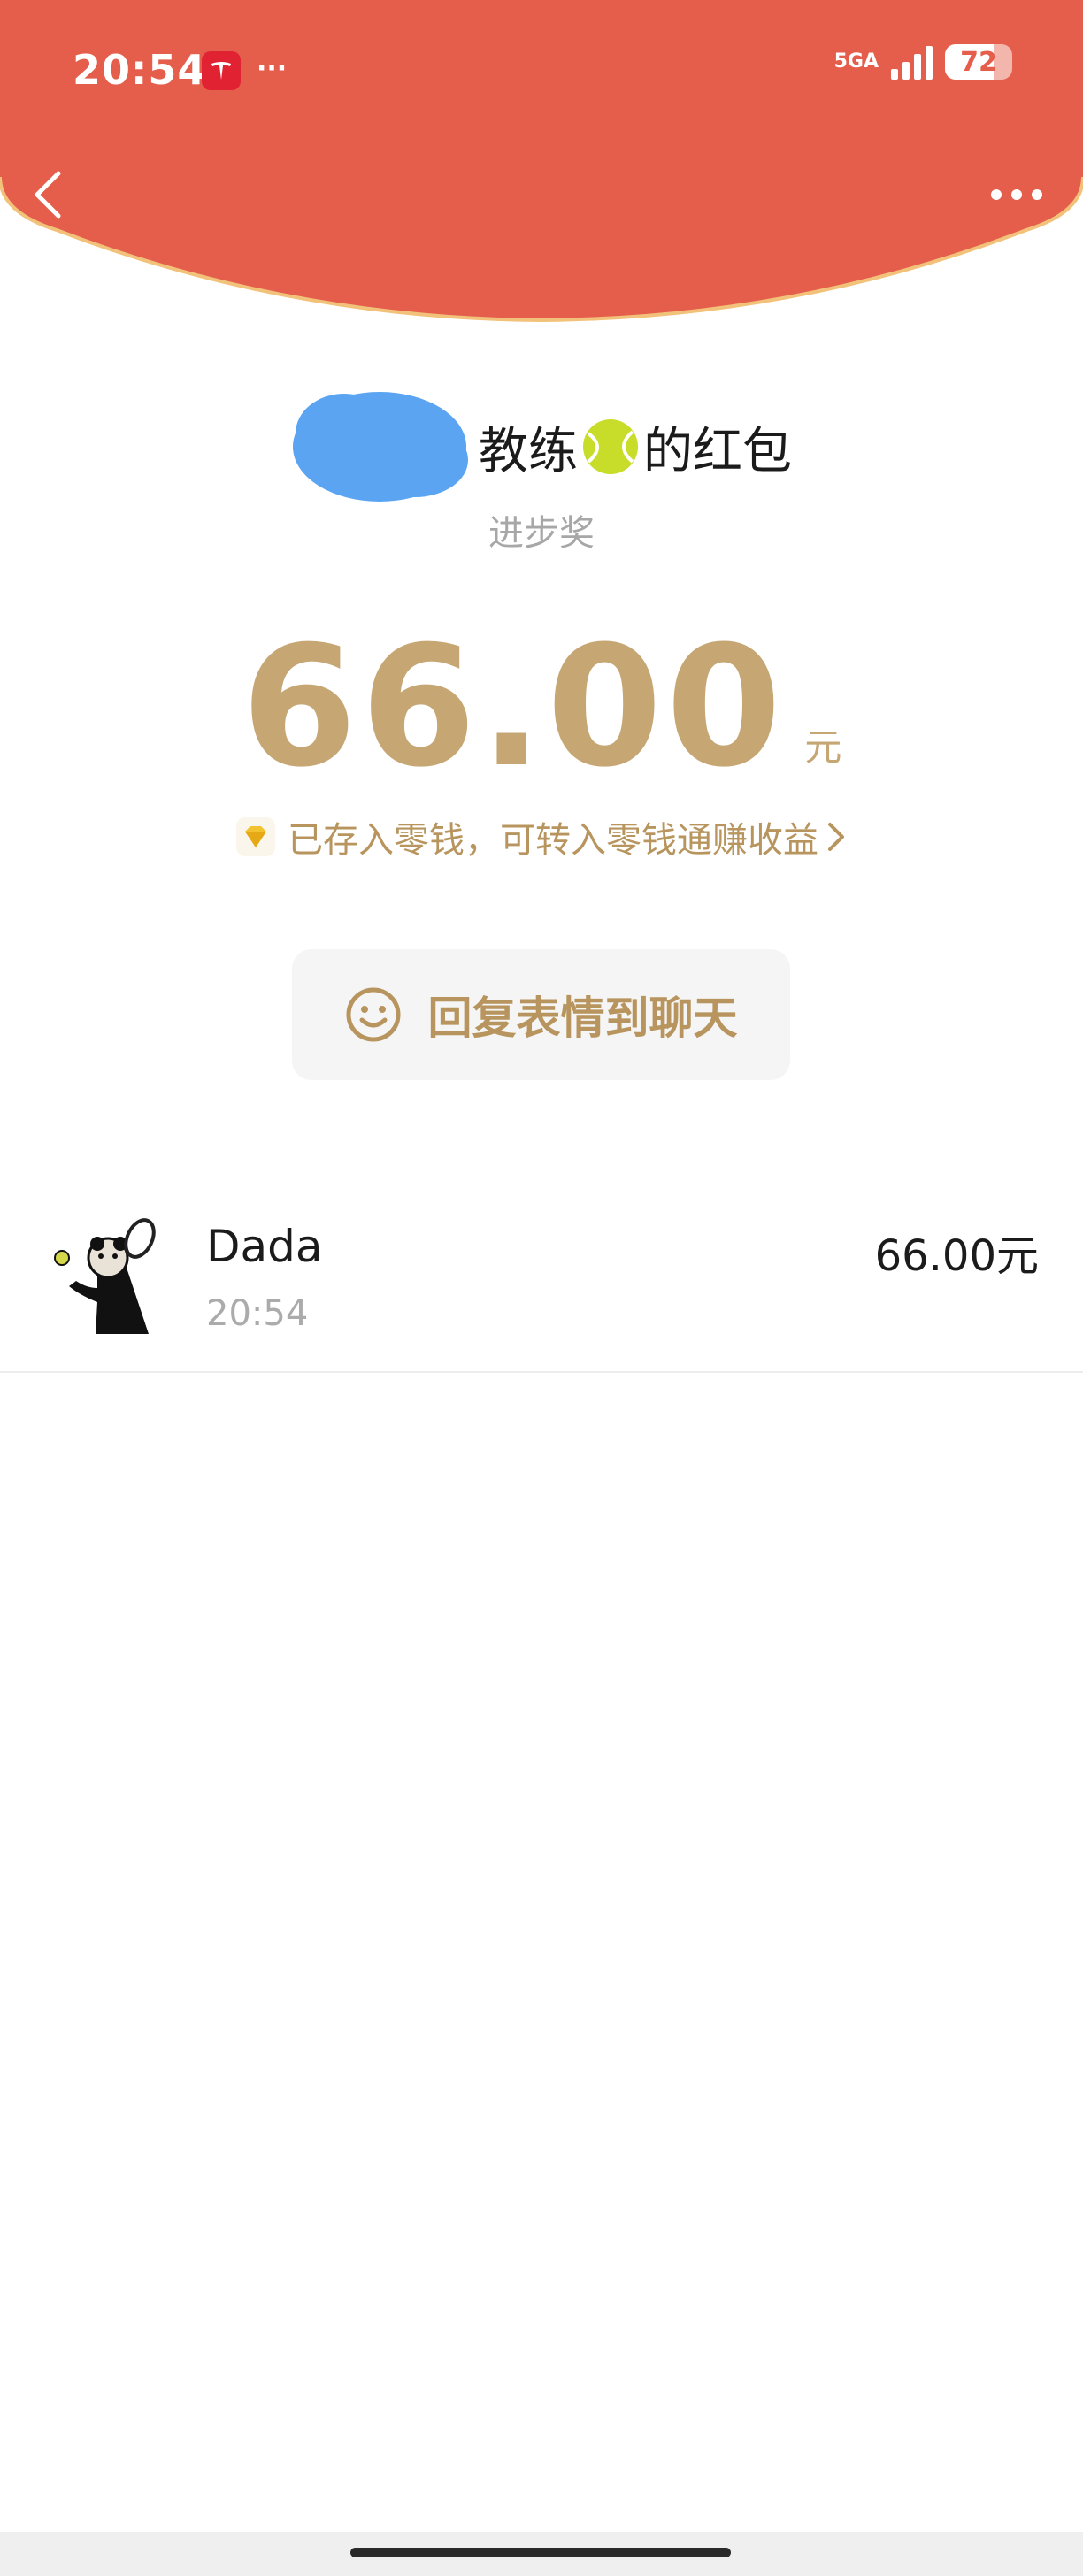 Image resolution: width=1083 pixels, height=2576 pixels. I want to click on status-time: 20:54, so click(140, 70).